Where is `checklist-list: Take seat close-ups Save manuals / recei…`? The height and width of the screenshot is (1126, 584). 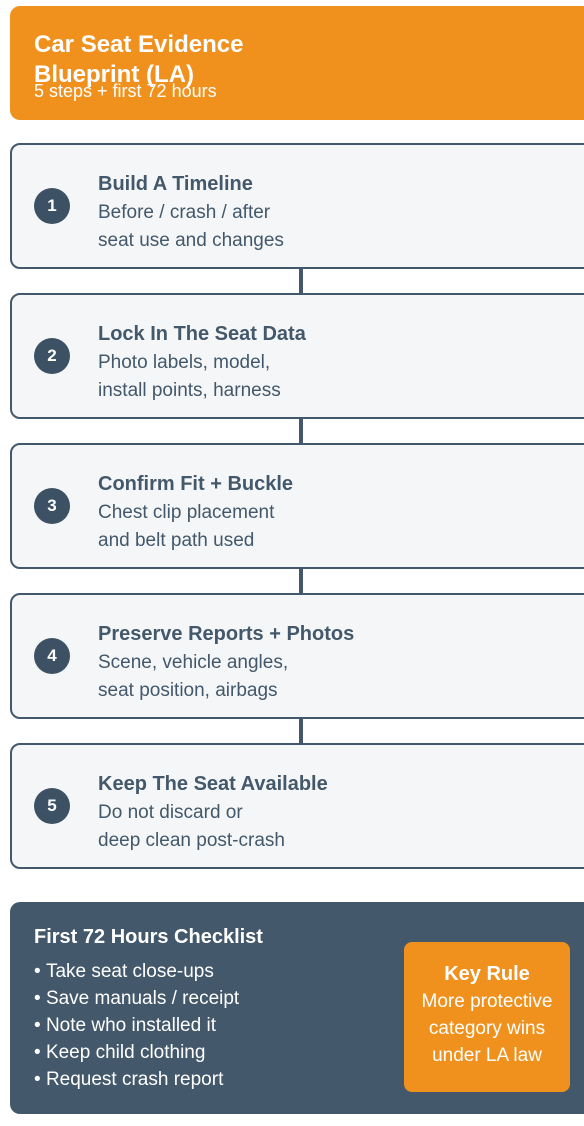 checklist-list: Take seat close-ups Save manuals / recei… is located at coordinates (136, 1025).